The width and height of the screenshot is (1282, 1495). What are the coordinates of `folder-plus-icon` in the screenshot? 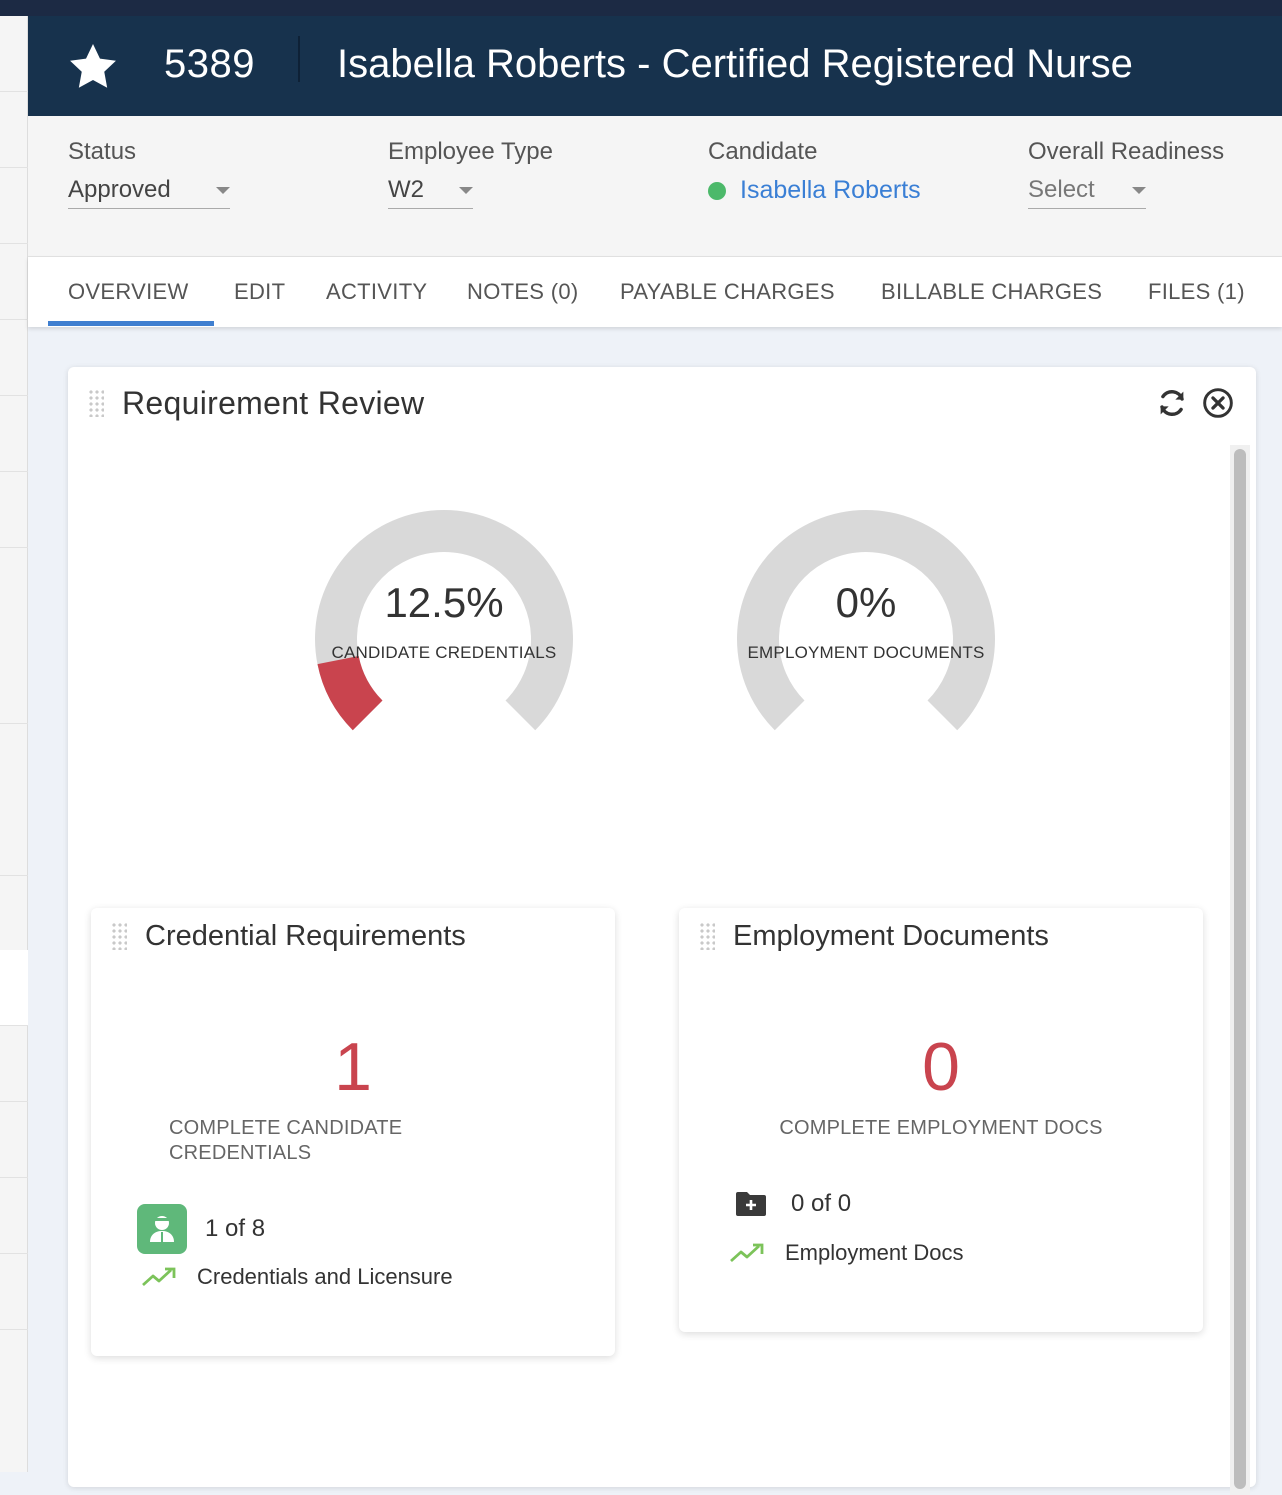 It's located at (751, 1204).